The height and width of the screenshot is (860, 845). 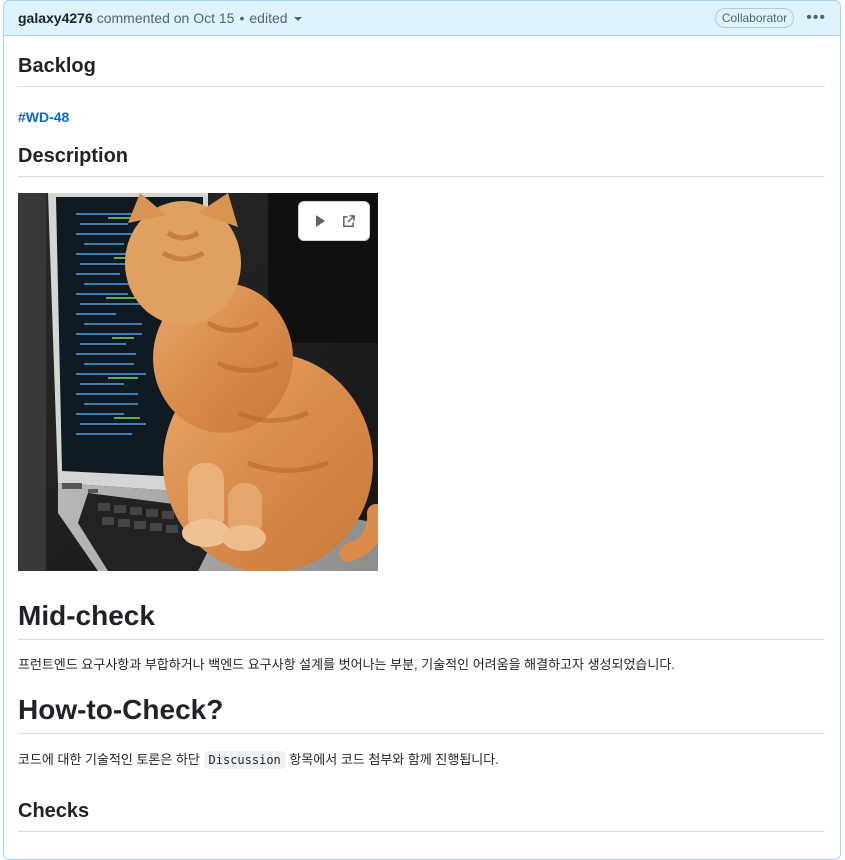 What do you see at coordinates (394, 759) in the screenshot?
I see `howto-text-after: 항목에서 코드 첨부와 함께 진행됩니다.` at bounding box center [394, 759].